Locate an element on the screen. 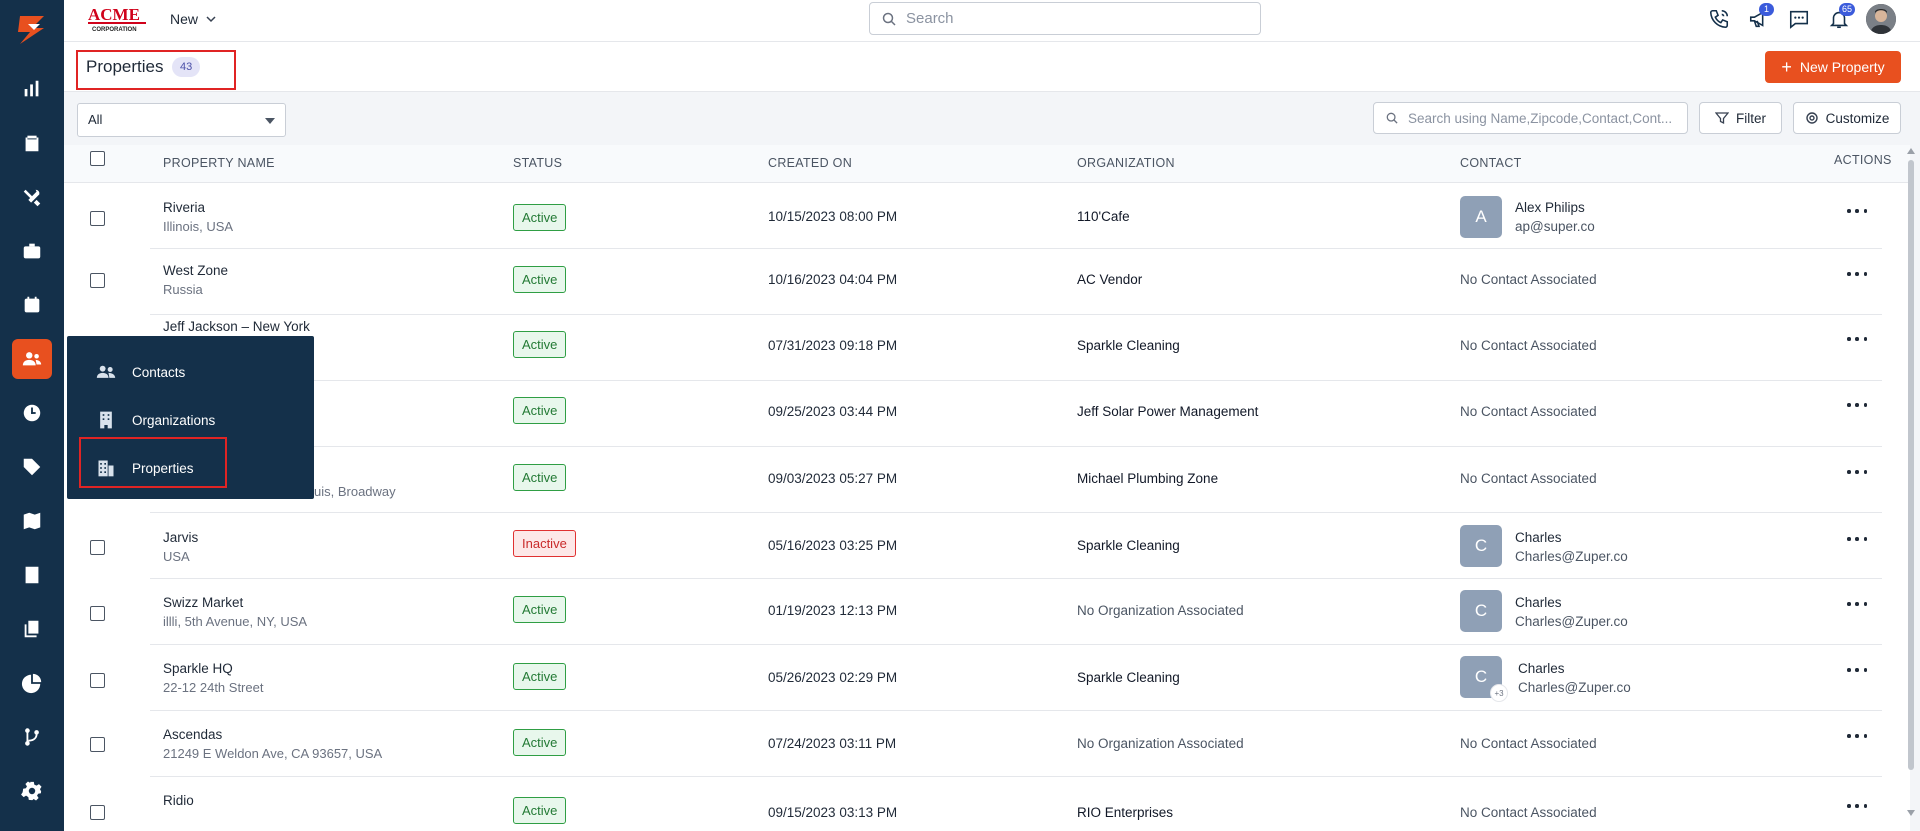 The height and width of the screenshot is (831, 1920). column-header-organization: ORGANIZATION is located at coordinates (1126, 163).